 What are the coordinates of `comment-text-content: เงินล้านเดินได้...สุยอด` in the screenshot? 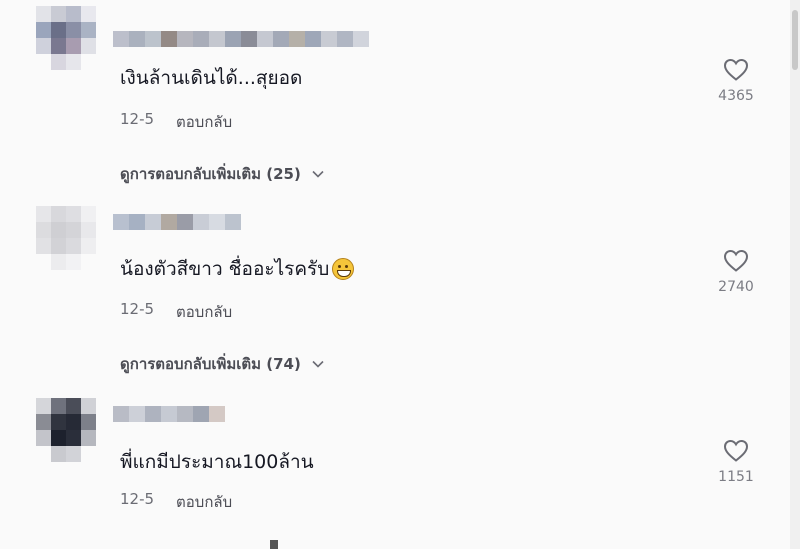 It's located at (211, 78).